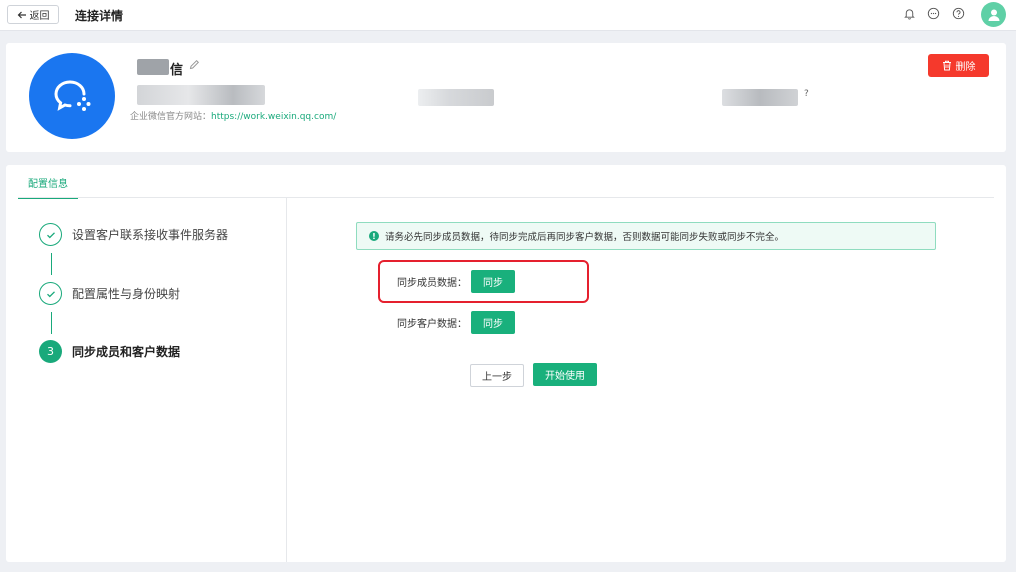 The height and width of the screenshot is (572, 1016). I want to click on page-title: 连接详情, so click(99, 16).